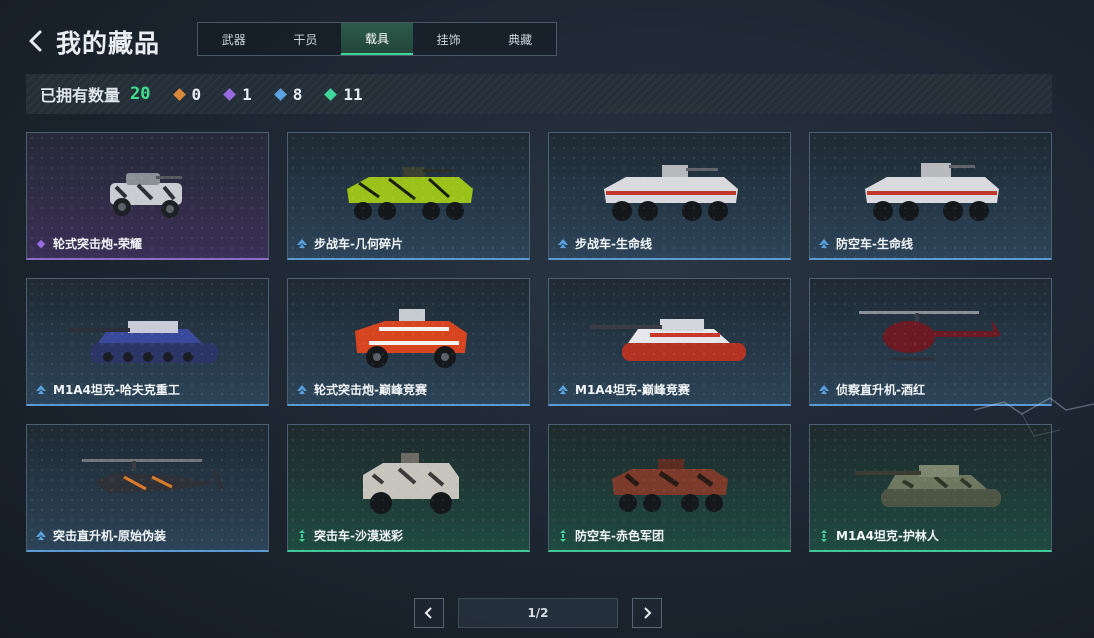 This screenshot has width=1094, height=638. I want to click on attack-helicopter-icon, so click(152, 476).